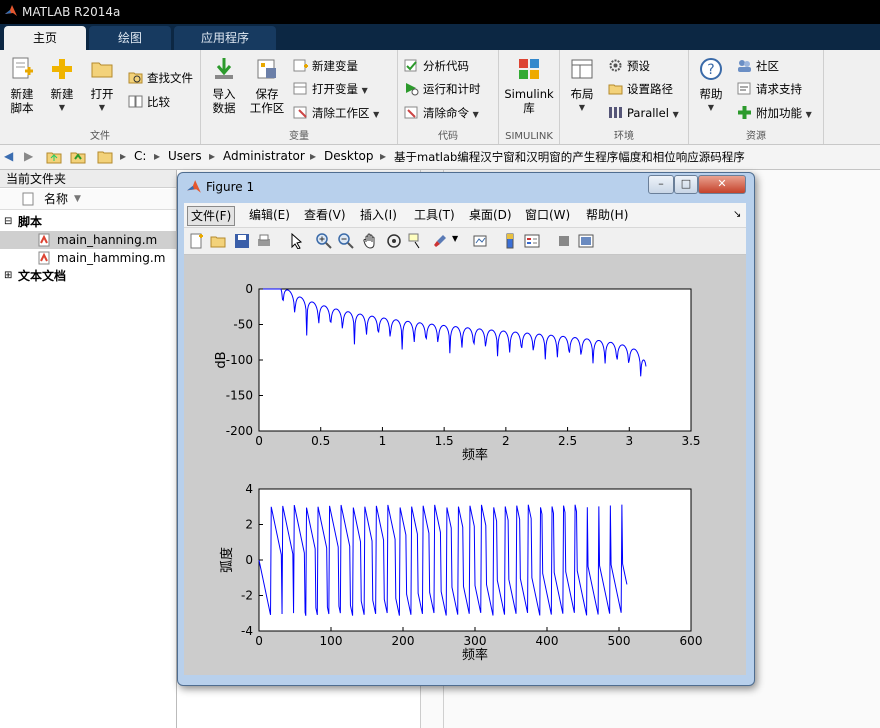 The image size is (880, 728). Describe the element at coordinates (88, 222) in the screenshot. I see `tree-group-scripts: ⊟ 脚本` at that location.